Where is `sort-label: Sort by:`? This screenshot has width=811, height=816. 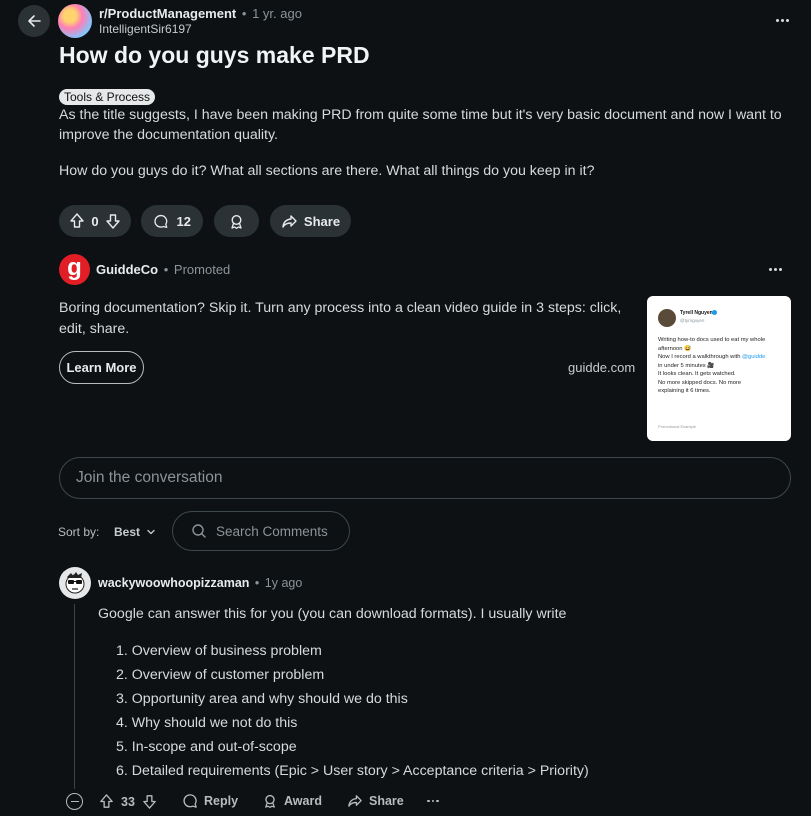 sort-label: Sort by: is located at coordinates (79, 532).